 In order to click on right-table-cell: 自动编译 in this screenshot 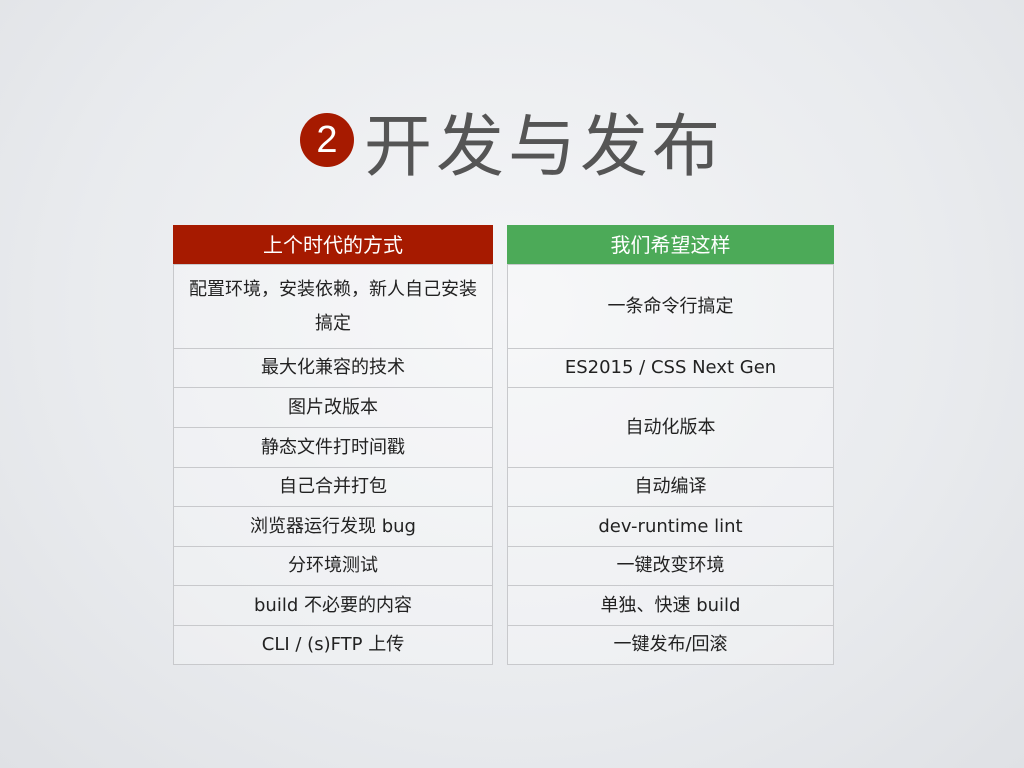, I will do `click(670, 487)`.